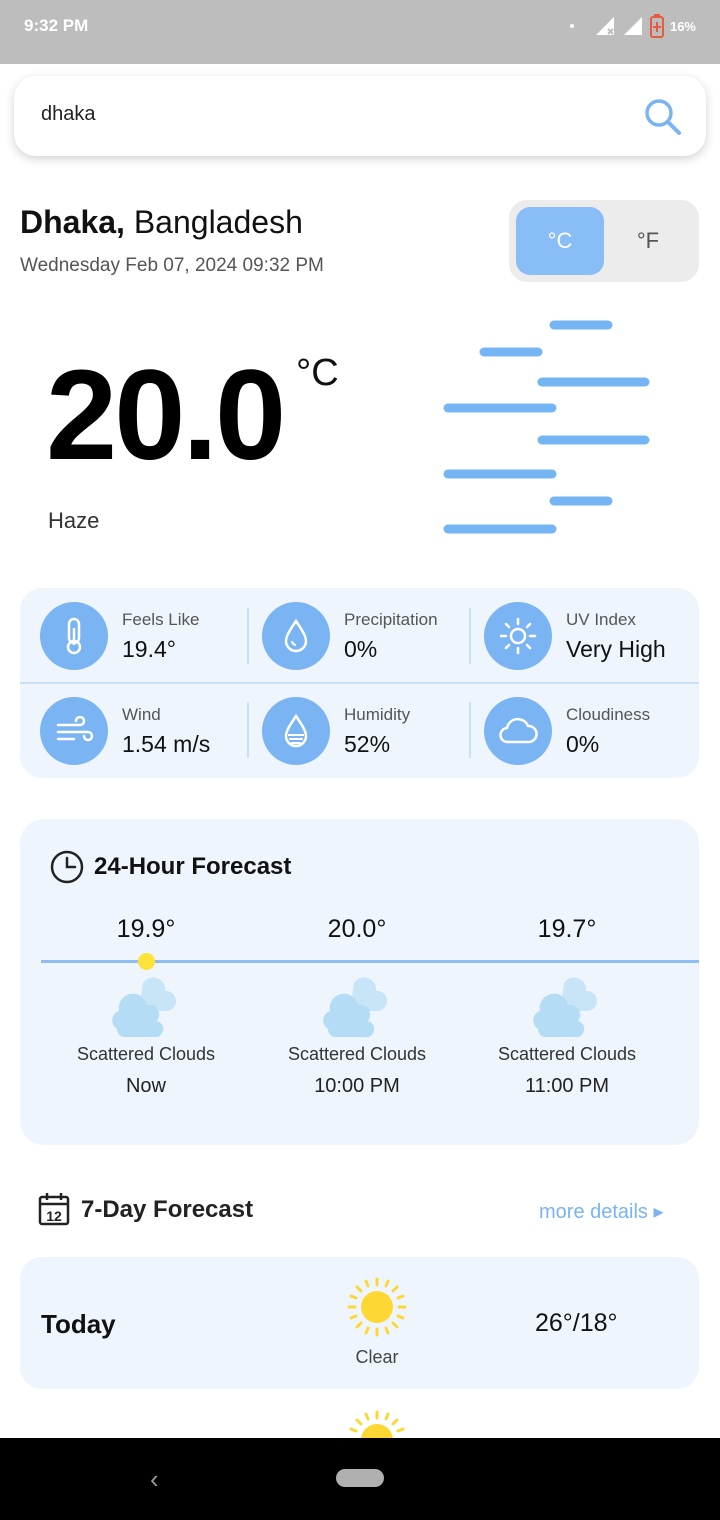 This screenshot has width=720, height=1520. I want to click on search-icon, so click(663, 117).